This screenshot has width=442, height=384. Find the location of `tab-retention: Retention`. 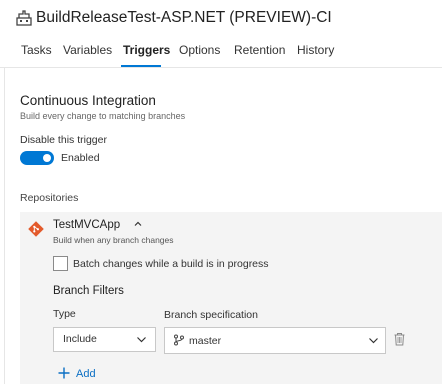

tab-retention: Retention is located at coordinates (259, 50).